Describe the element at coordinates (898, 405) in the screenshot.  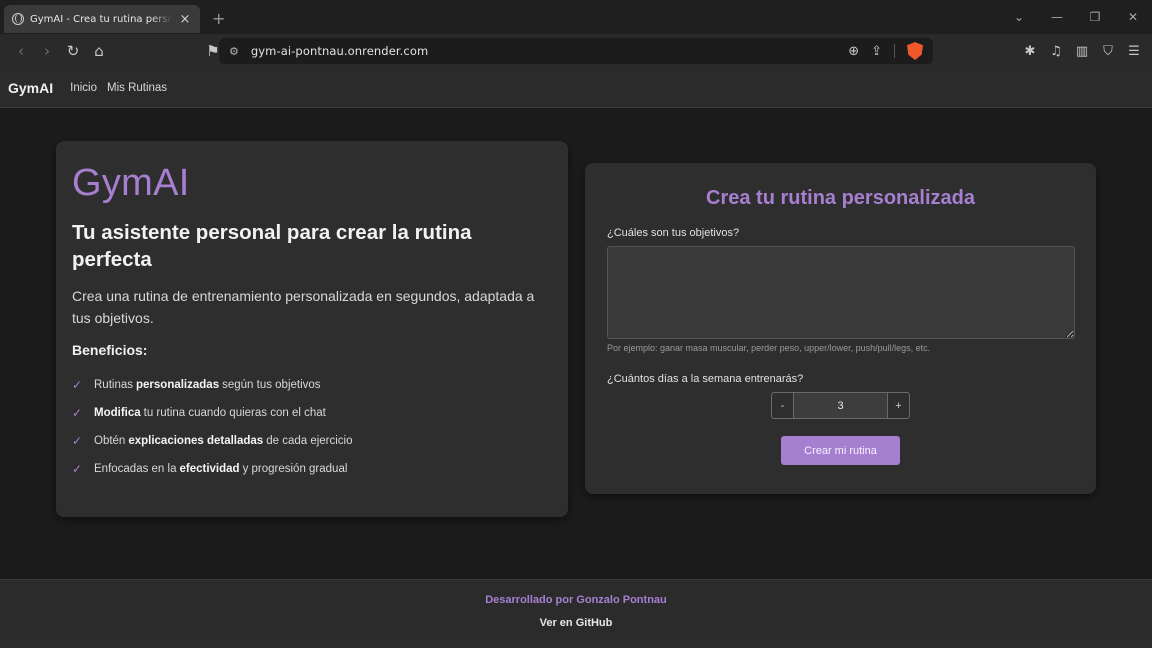
I see `increment-button: +` at that location.